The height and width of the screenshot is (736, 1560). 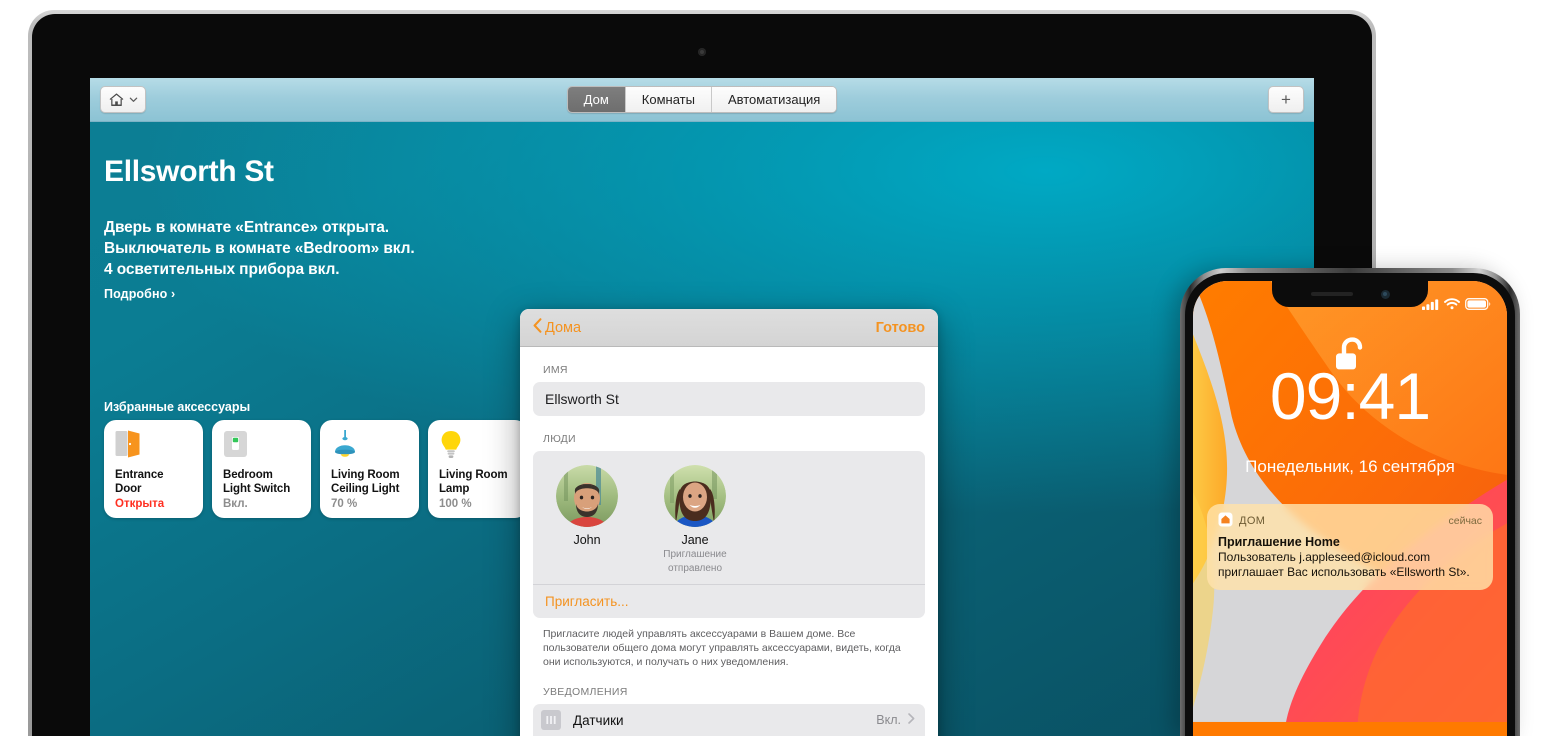 I want to click on person-status-line2: отправлено, so click(x=695, y=568).